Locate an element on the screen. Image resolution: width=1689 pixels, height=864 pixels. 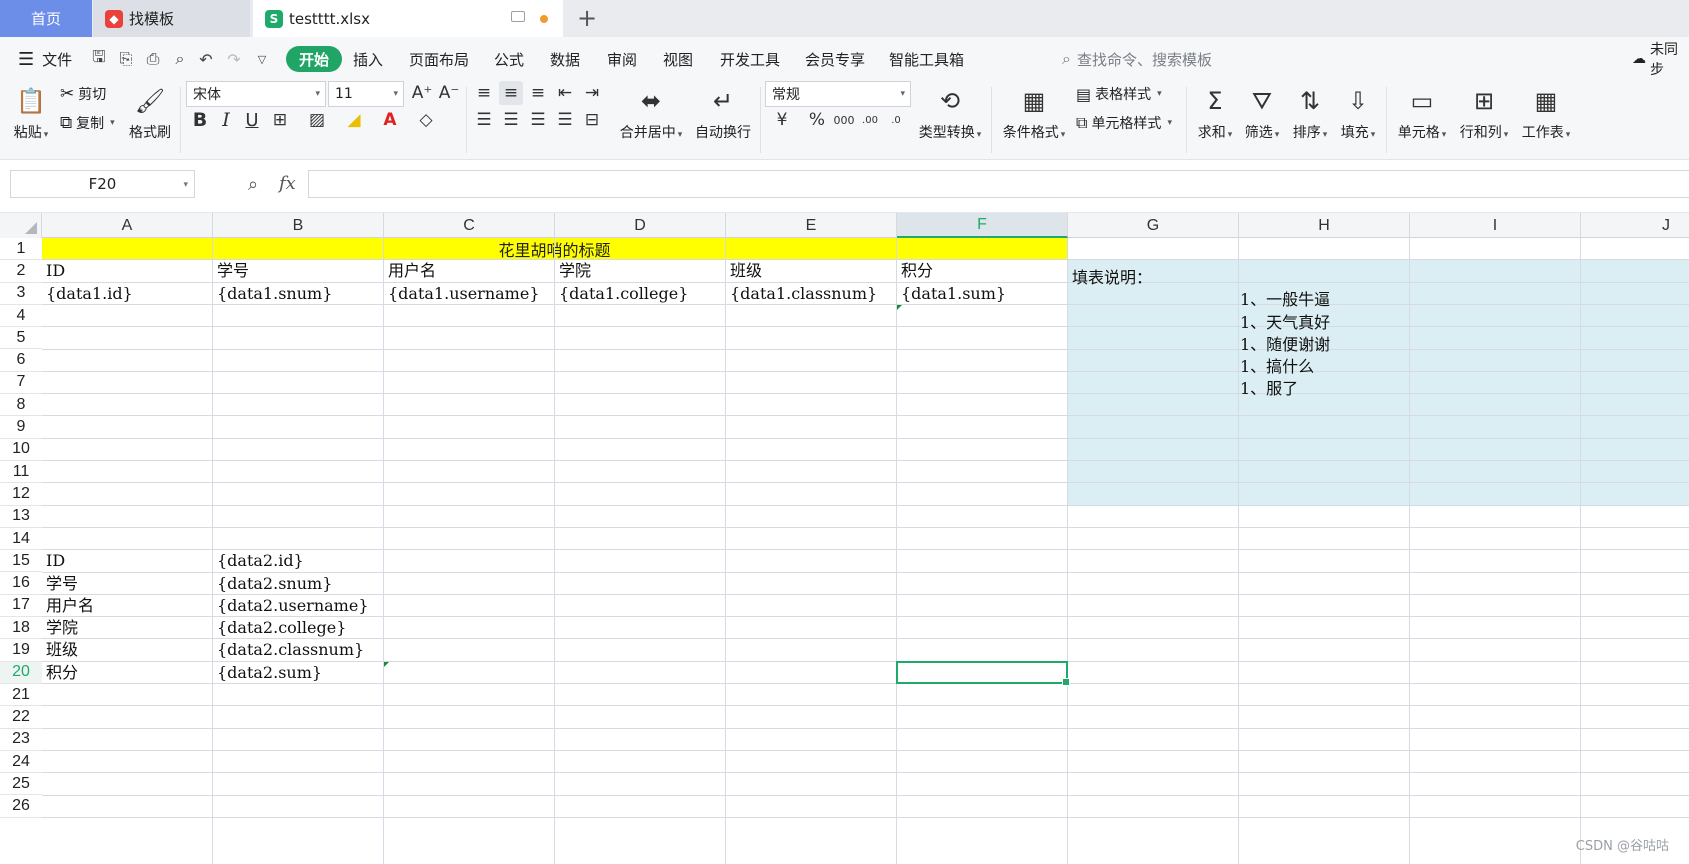
name-box: F20 ▾ is located at coordinates (102, 184).